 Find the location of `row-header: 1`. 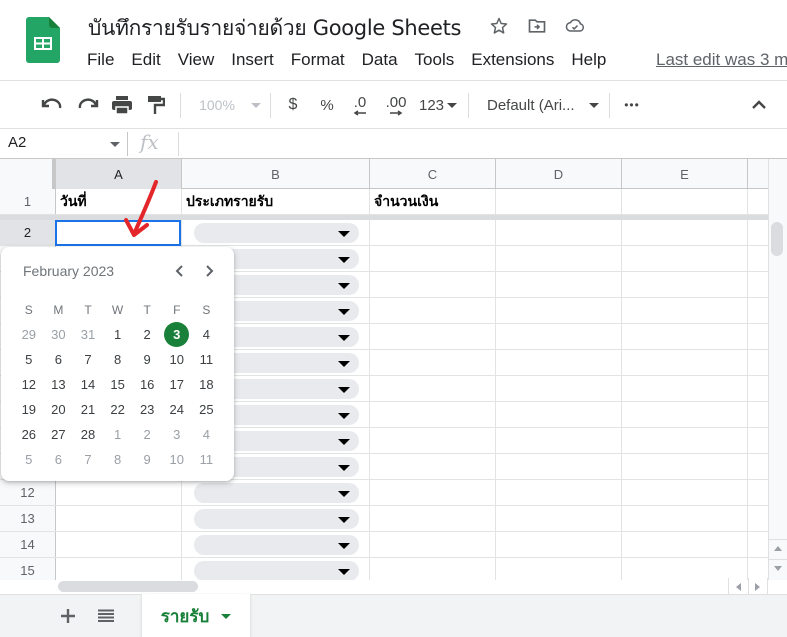

row-header: 1 is located at coordinates (28, 201).